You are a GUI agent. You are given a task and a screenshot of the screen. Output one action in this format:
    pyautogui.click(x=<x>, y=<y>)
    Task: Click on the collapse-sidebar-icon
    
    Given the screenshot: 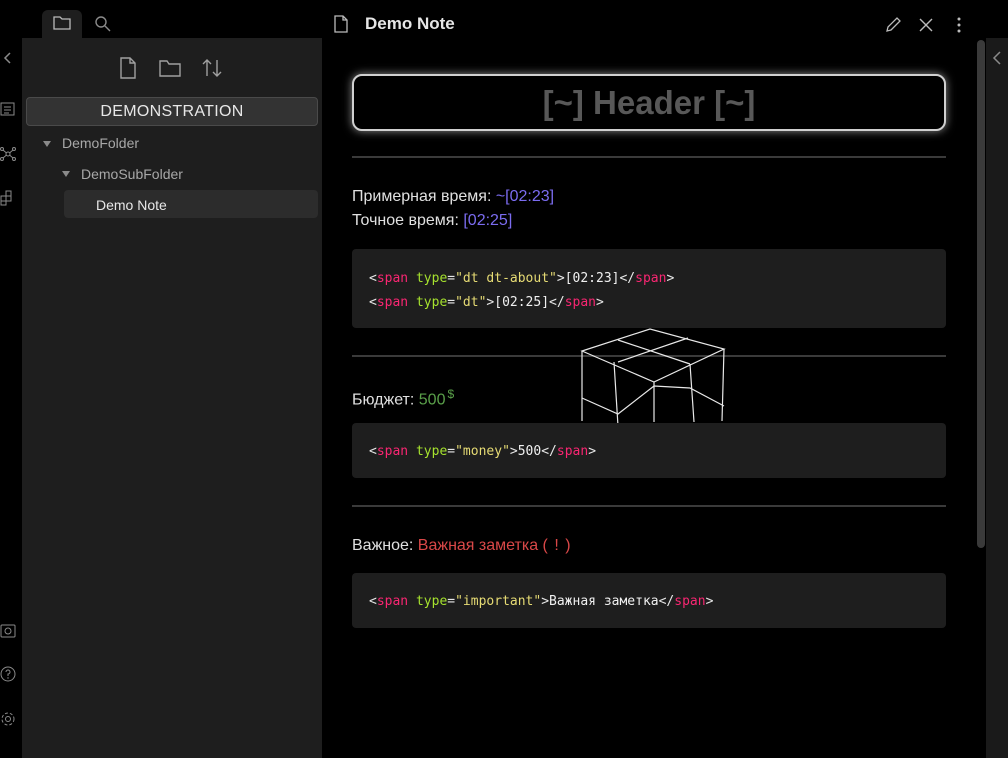 What is the action you would take?
    pyautogui.click(x=8, y=58)
    